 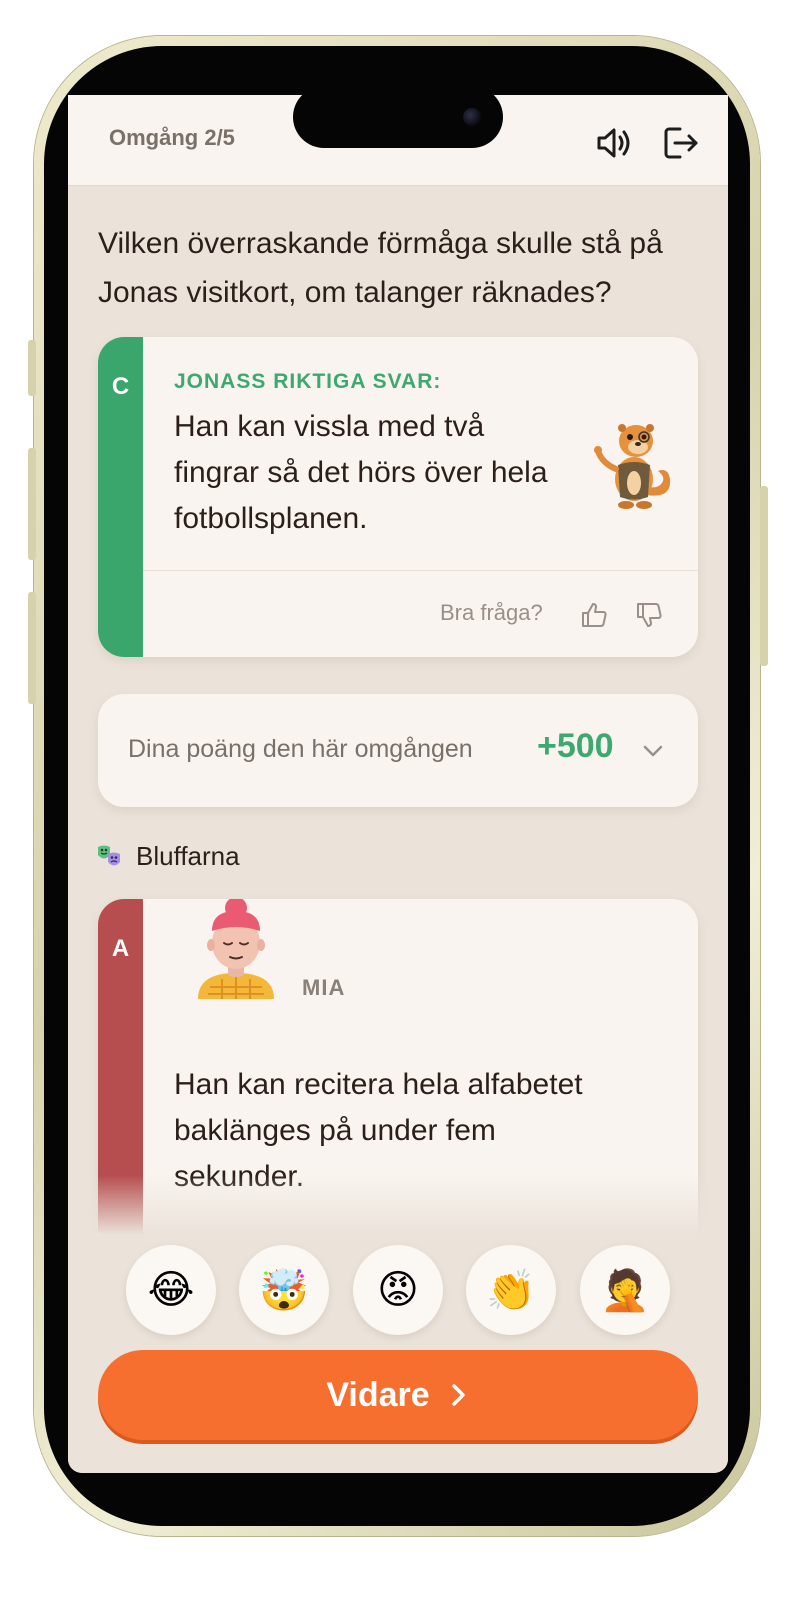 I want to click on speaker-icon, so click(x=613, y=143).